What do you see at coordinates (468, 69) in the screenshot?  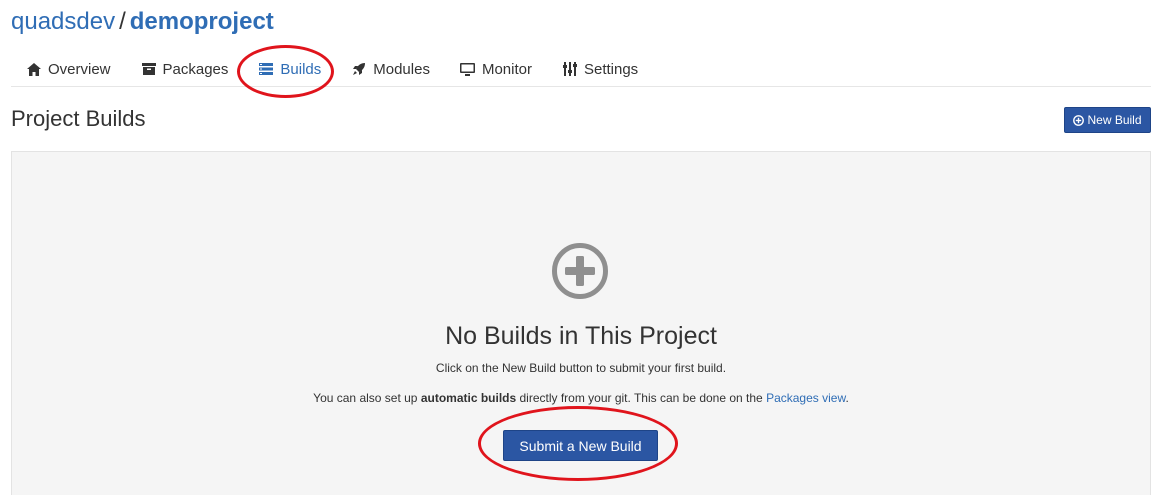 I see `desktop-icon` at bounding box center [468, 69].